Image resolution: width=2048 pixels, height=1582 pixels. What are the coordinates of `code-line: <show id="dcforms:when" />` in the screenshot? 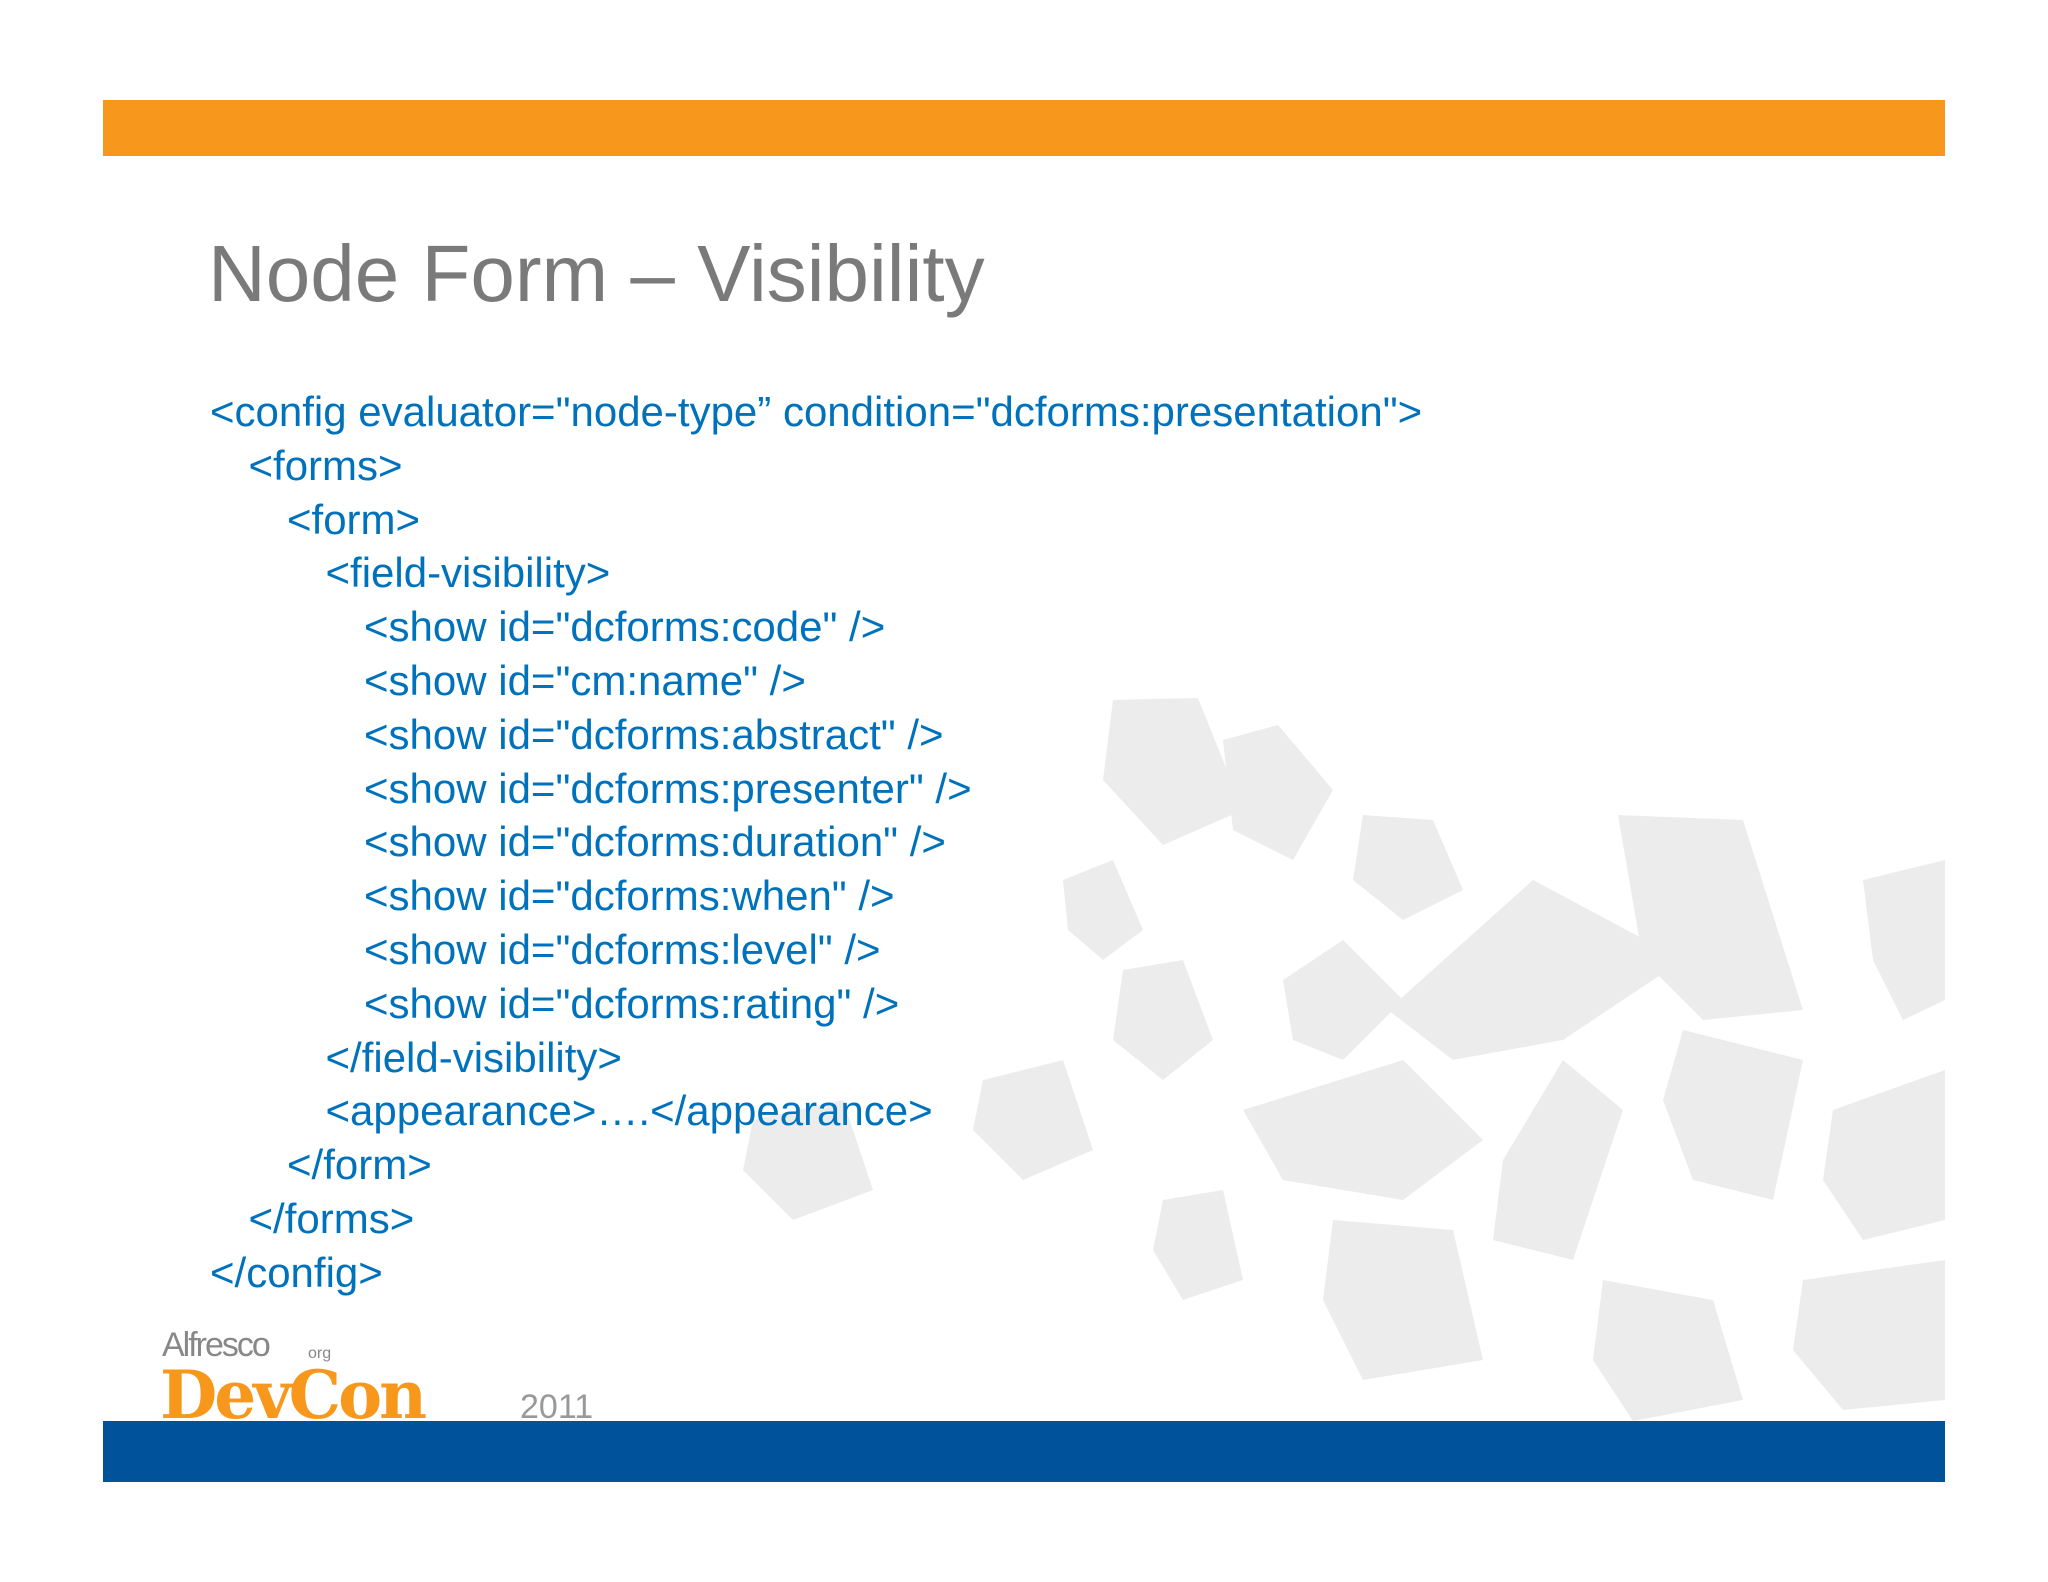 It's located at (629, 896).